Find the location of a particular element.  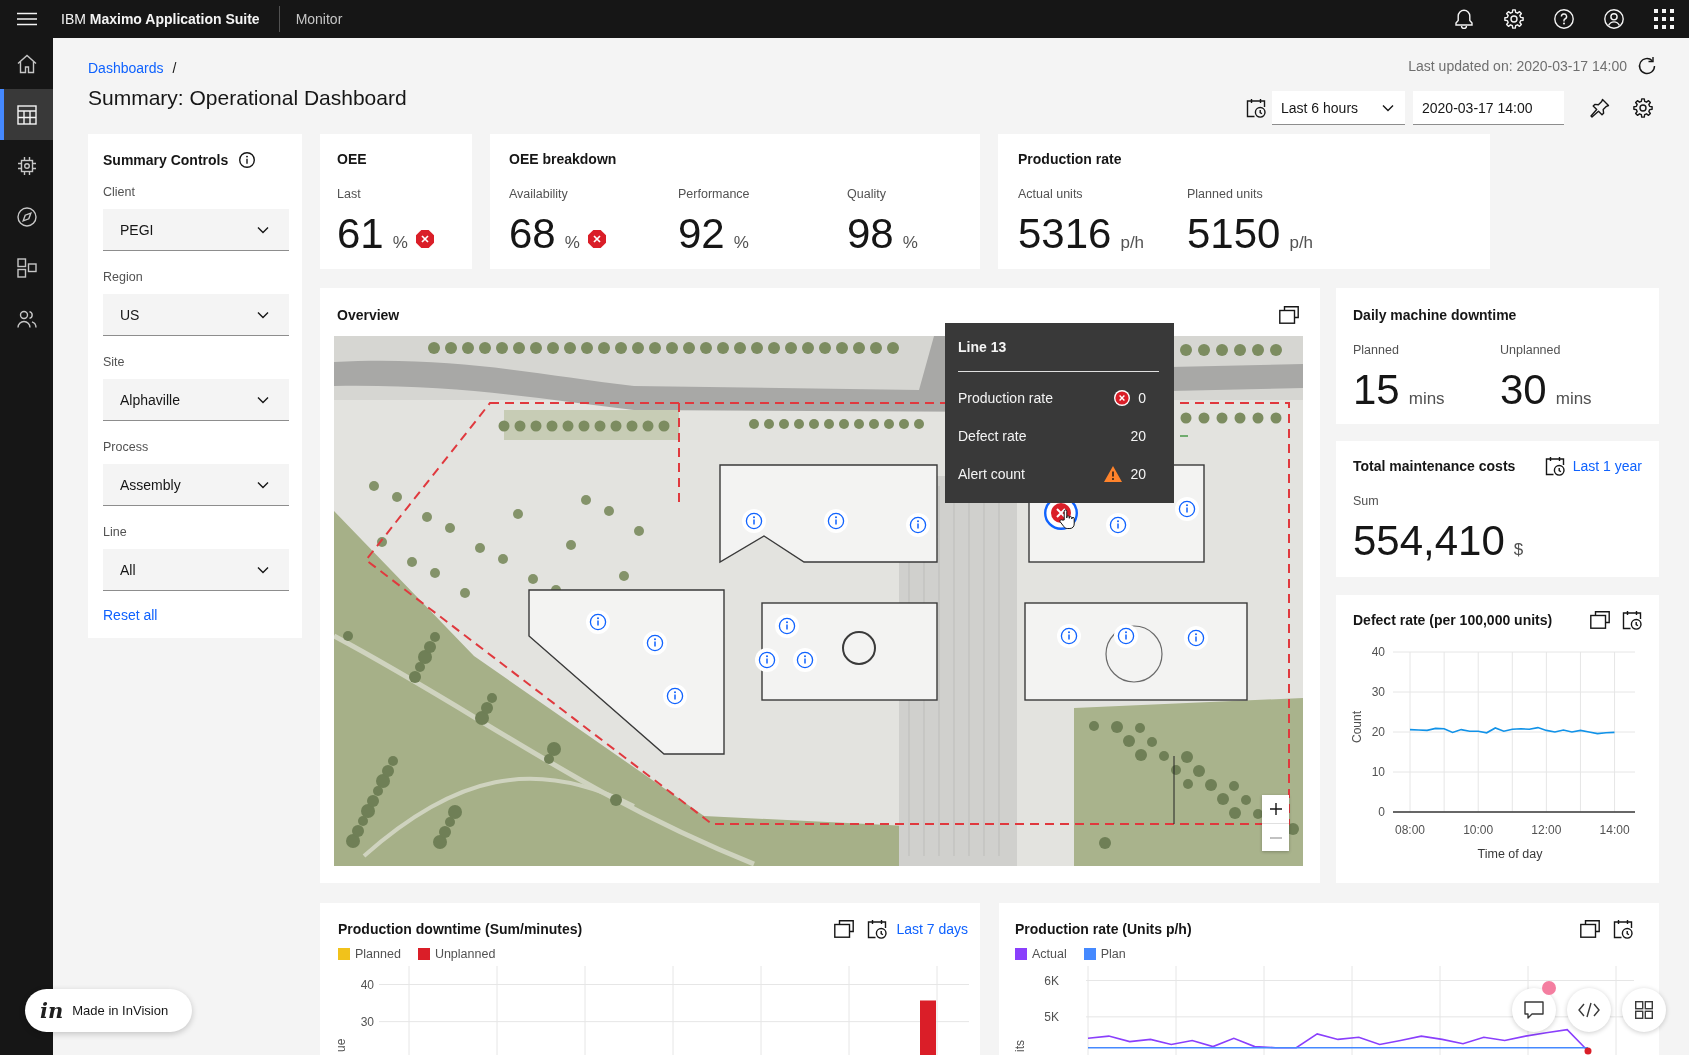

invision-badge: in Made in InVision is located at coordinates (108, 1010).